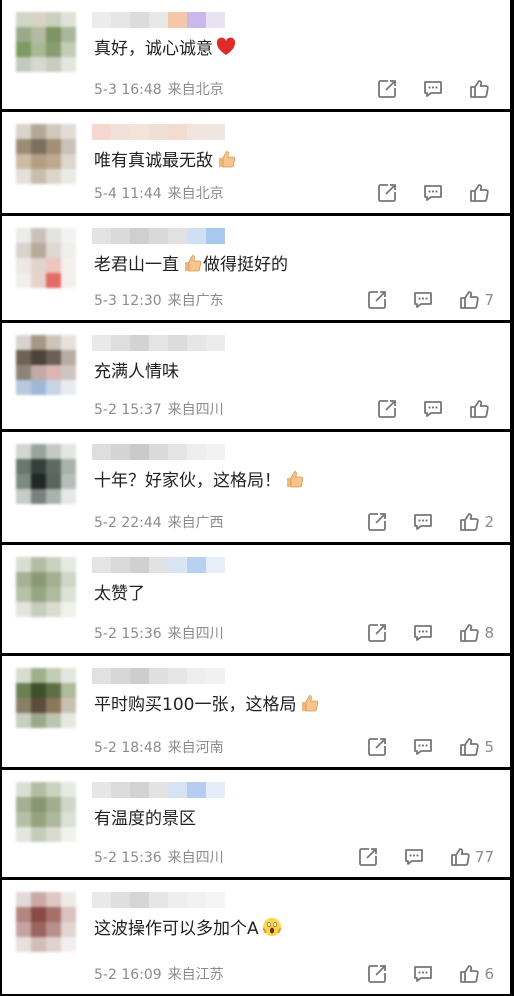 The height and width of the screenshot is (996, 514). I want to click on comment-actions: 7, so click(430, 300).